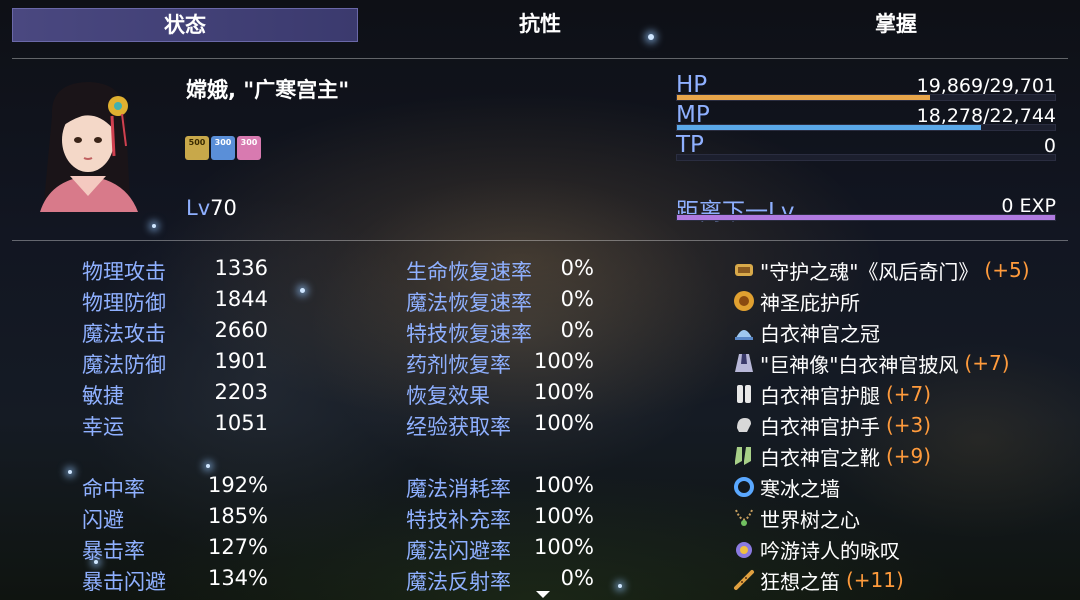  Describe the element at coordinates (124, 582) in the screenshot. I see `stat-label: 暴击闪避` at that location.